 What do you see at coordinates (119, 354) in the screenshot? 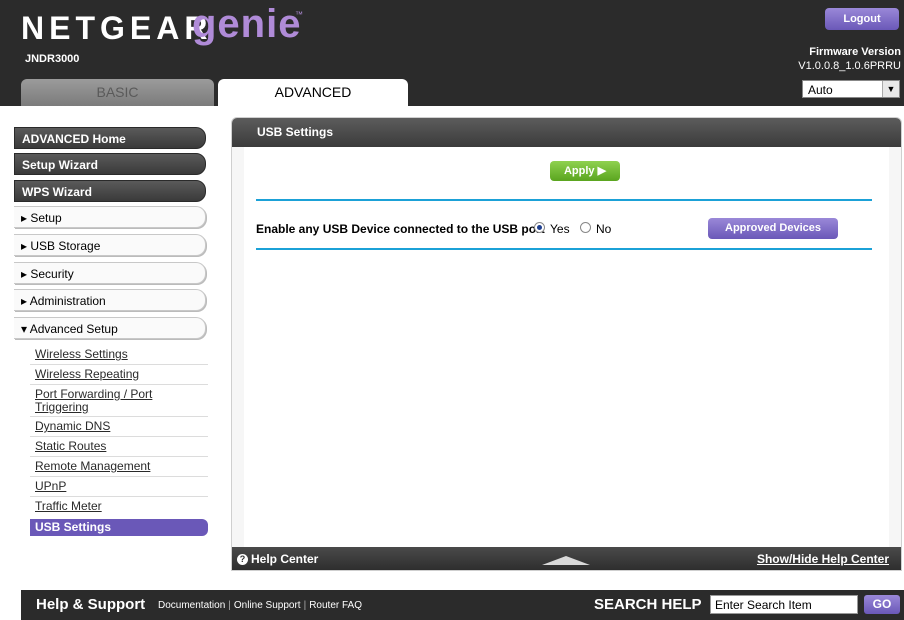
I see `sidebar-item-wireless-settings: Wireless Settings` at bounding box center [119, 354].